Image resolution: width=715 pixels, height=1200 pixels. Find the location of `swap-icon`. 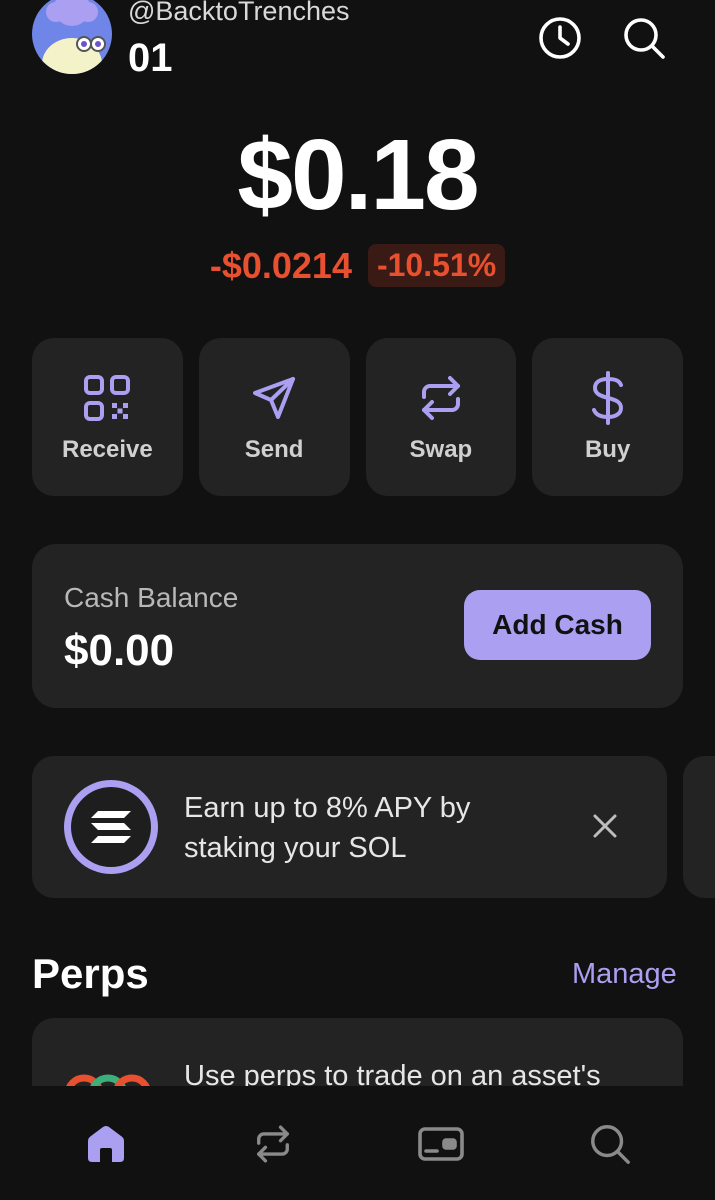

swap-icon is located at coordinates (441, 398).